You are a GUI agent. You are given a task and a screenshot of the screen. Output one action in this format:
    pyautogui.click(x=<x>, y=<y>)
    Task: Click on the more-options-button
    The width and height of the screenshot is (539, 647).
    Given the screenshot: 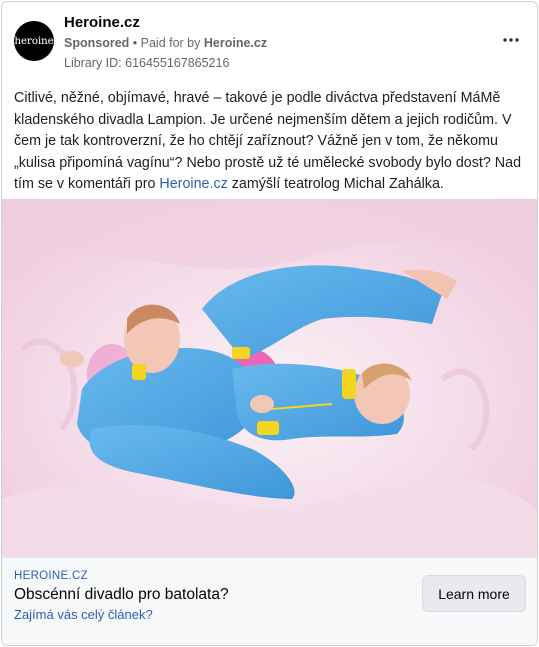 What is the action you would take?
    pyautogui.click(x=511, y=40)
    